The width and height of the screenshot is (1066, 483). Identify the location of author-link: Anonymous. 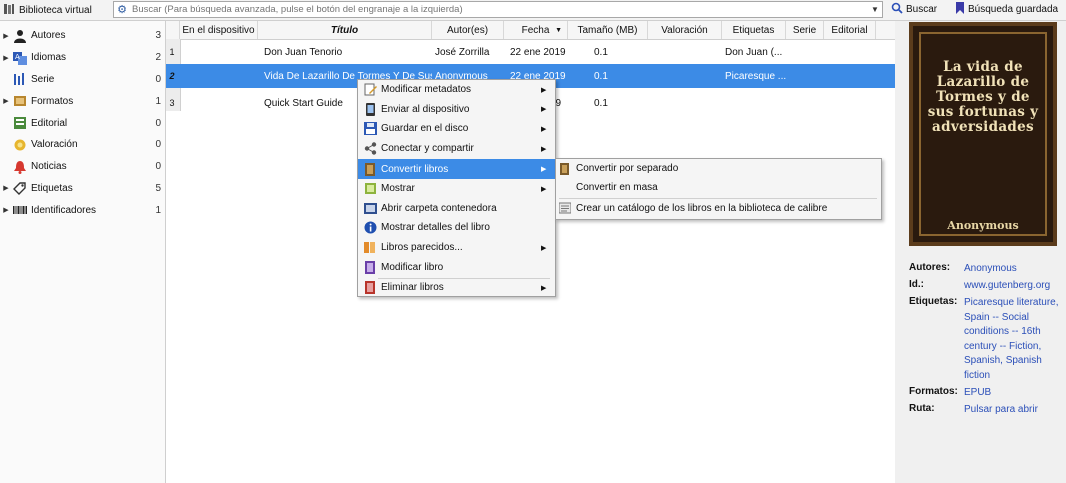
(1013, 269).